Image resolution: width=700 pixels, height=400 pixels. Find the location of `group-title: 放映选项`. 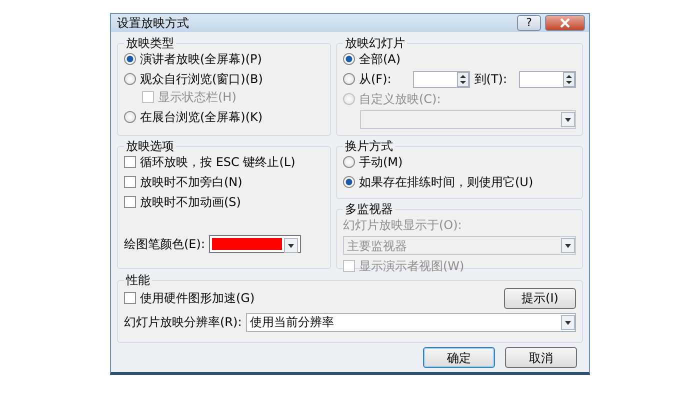

group-title: 放映选项 is located at coordinates (150, 146).